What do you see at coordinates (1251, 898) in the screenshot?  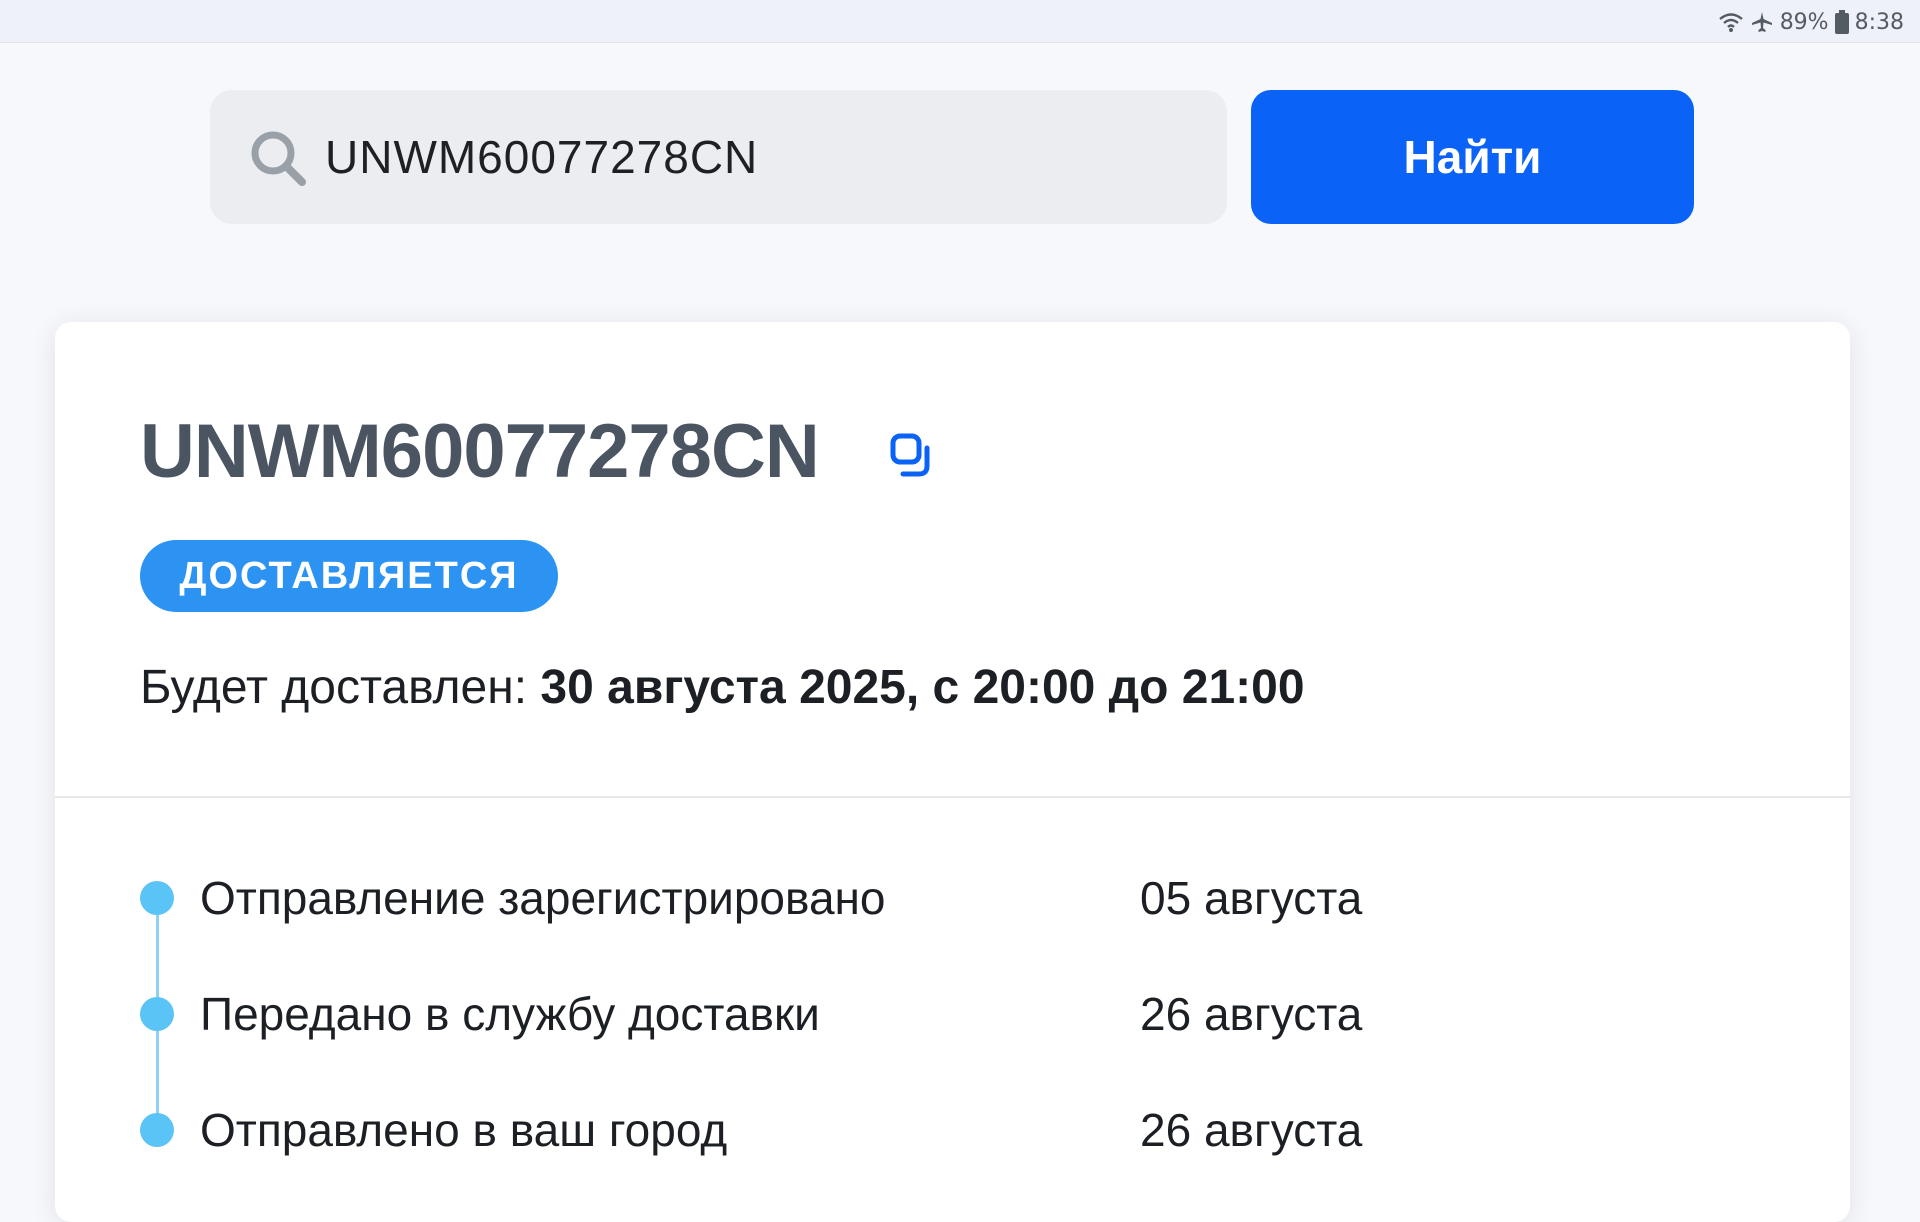 I see `event-date: 05 августа` at bounding box center [1251, 898].